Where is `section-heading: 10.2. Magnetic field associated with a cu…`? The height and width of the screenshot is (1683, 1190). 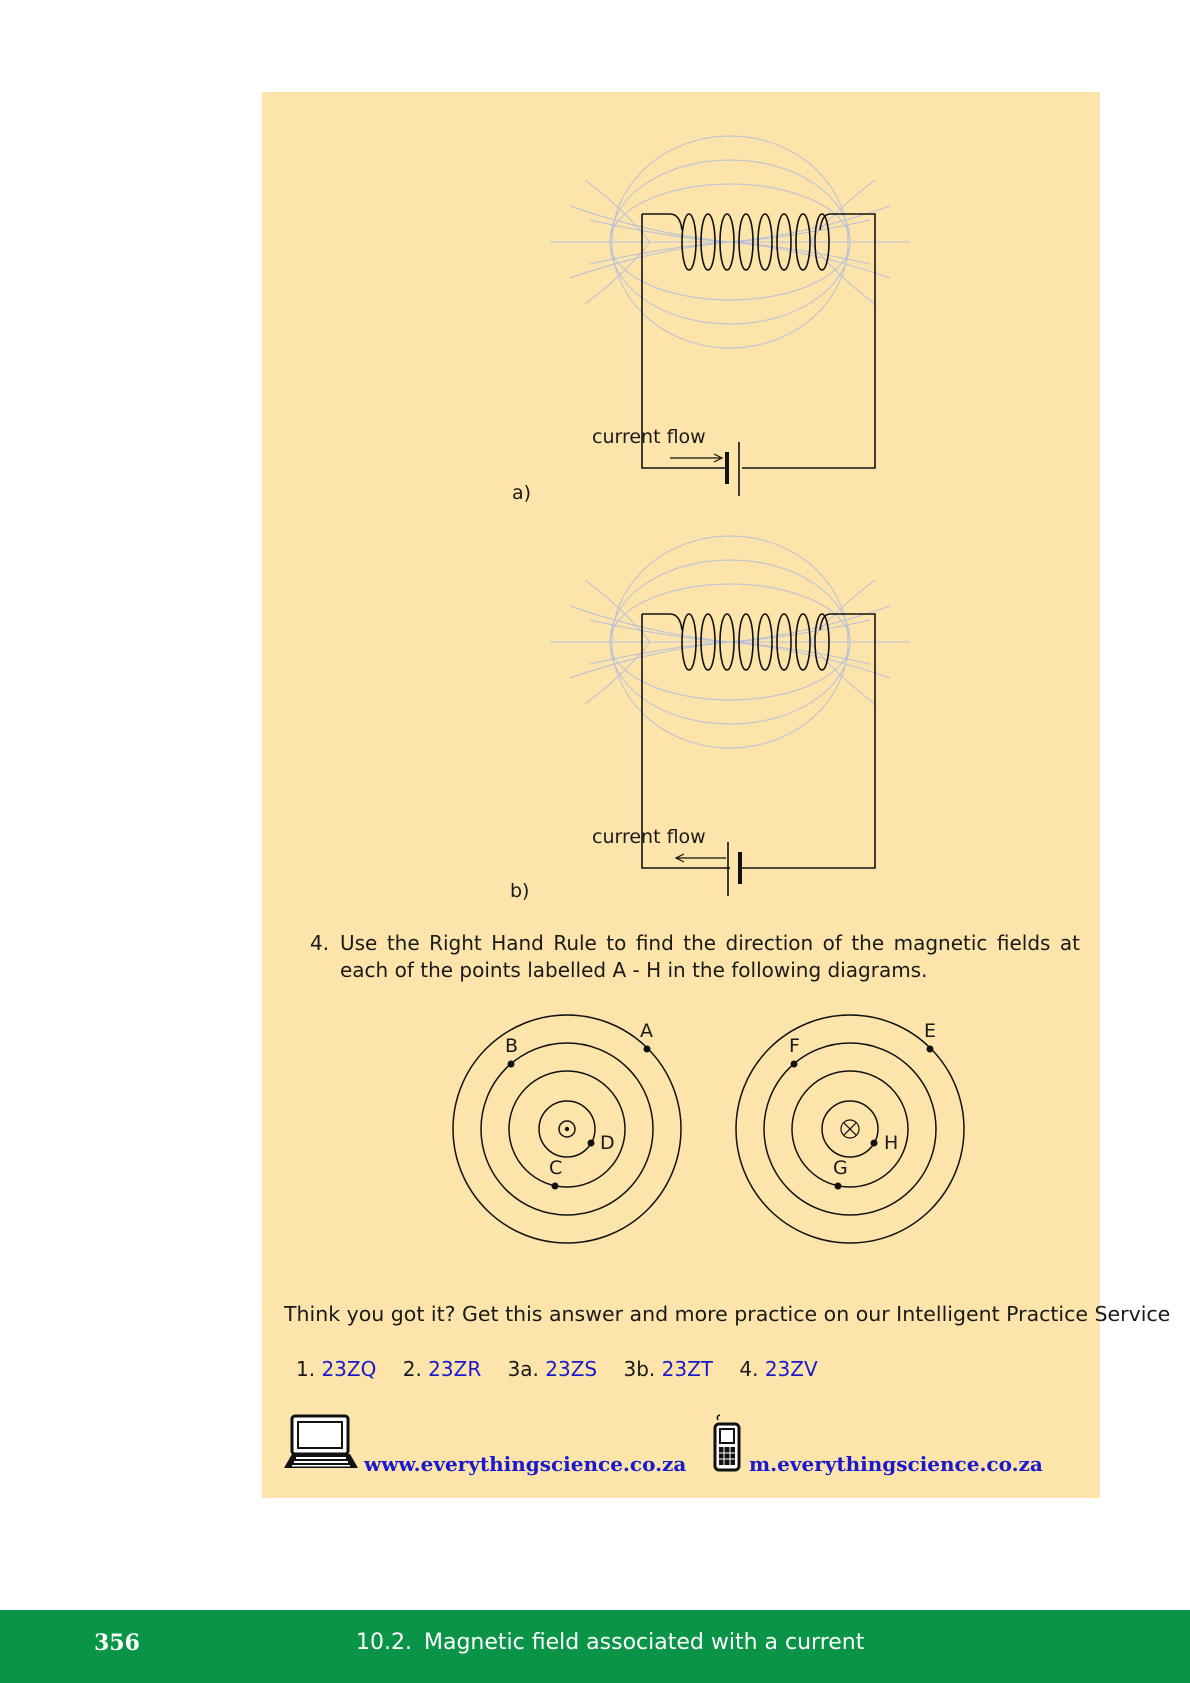 section-heading: 10.2. Magnetic field associated with a cu… is located at coordinates (616, 1642).